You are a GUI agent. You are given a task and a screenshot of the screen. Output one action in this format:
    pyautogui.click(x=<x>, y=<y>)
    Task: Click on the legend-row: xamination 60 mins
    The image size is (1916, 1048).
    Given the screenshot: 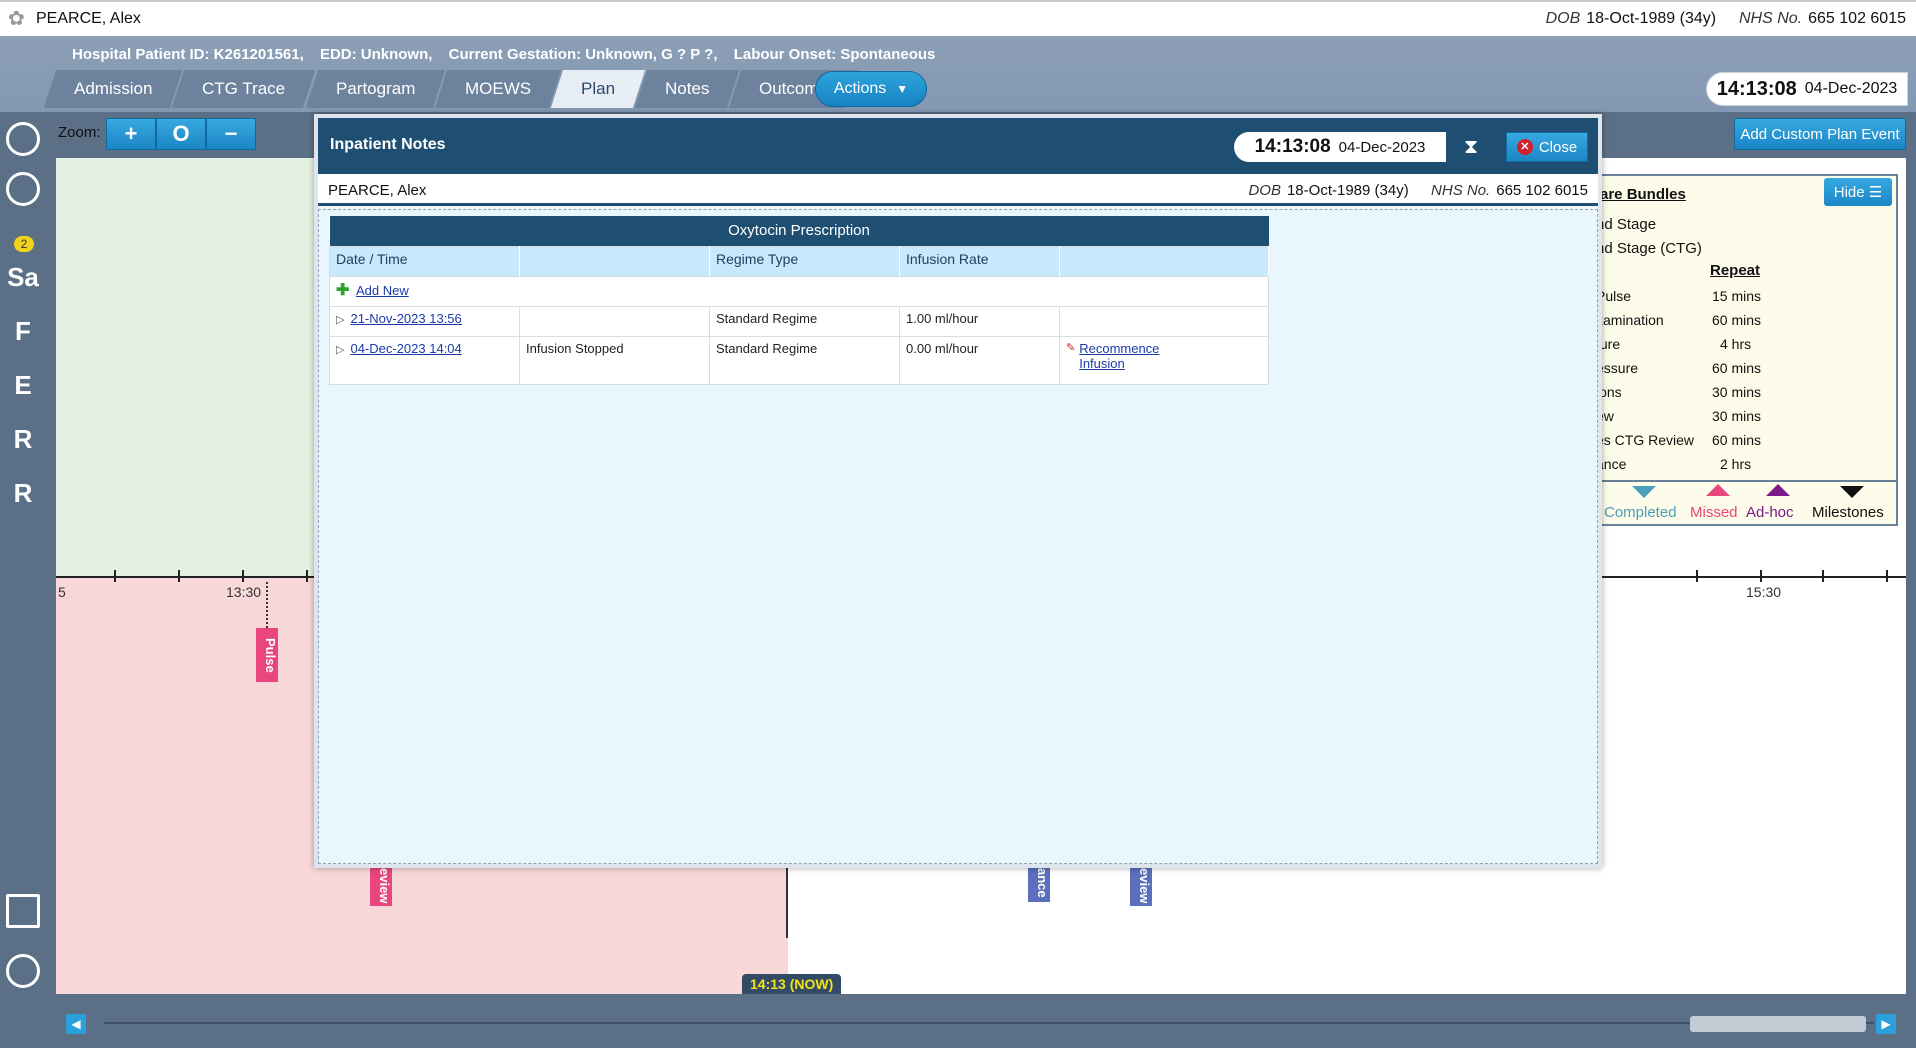 What is the action you would take?
    pyautogui.click(x=1679, y=320)
    